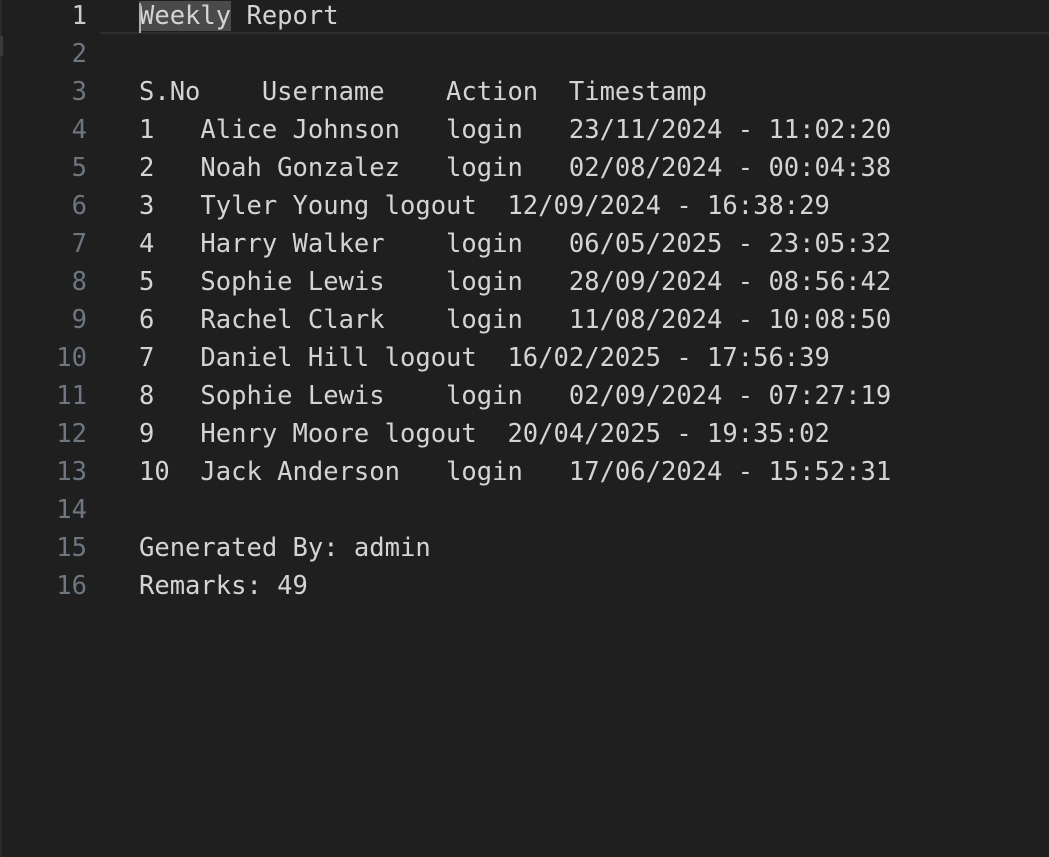 The height and width of the screenshot is (857, 1049). I want to click on line-number: 9, so click(79, 320).